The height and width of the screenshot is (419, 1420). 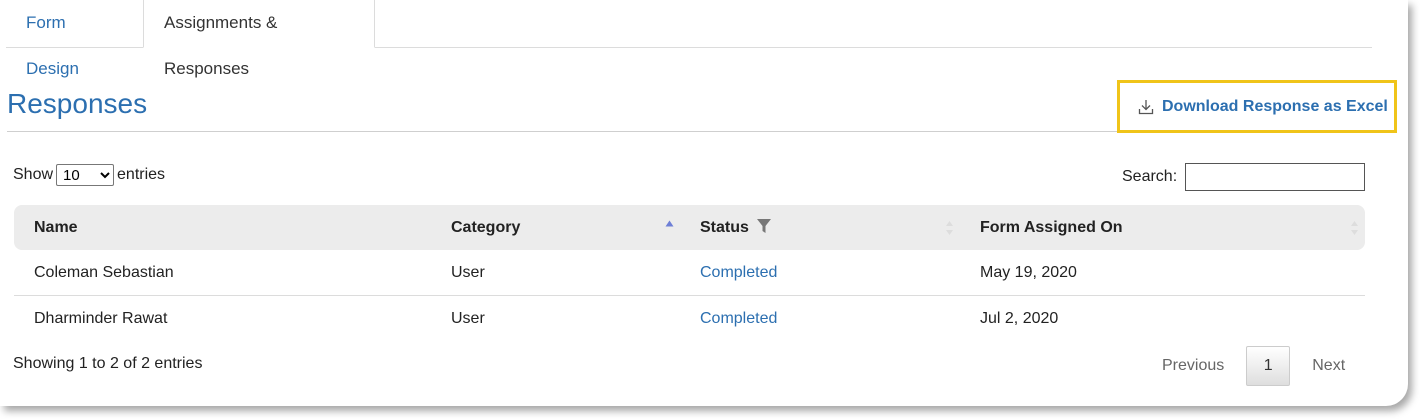 I want to click on column-header-label: Form Assigned On, so click(x=1051, y=227).